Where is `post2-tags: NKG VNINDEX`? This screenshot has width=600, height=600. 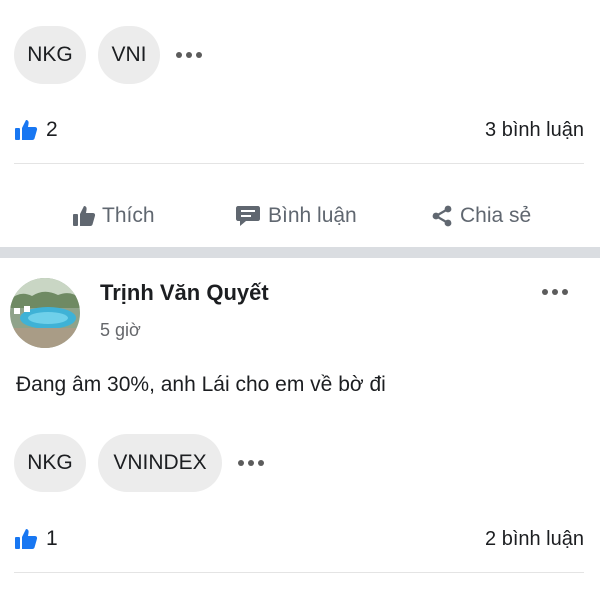 post2-tags: NKG VNINDEX is located at coordinates (141, 463).